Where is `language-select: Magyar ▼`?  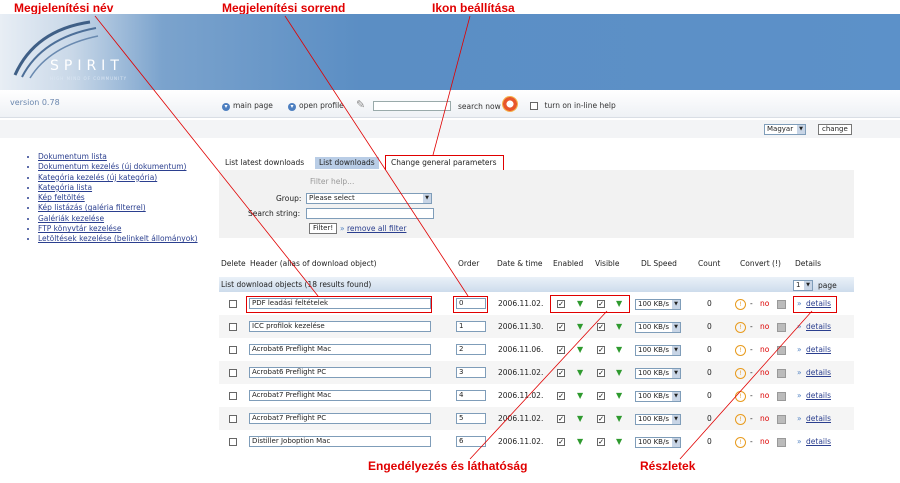 language-select: Magyar ▼ is located at coordinates (785, 129).